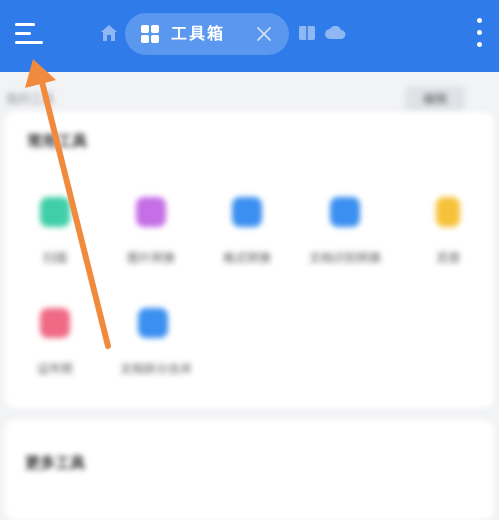 Image resolution: width=499 pixels, height=520 pixels. What do you see at coordinates (247, 240) in the screenshot?
I see `tool-item: 格式转换` at bounding box center [247, 240].